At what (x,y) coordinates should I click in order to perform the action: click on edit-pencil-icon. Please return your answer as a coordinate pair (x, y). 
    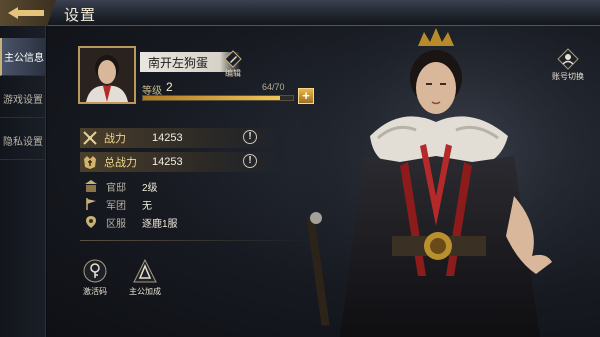
    Looking at the image, I should click on (233, 59).